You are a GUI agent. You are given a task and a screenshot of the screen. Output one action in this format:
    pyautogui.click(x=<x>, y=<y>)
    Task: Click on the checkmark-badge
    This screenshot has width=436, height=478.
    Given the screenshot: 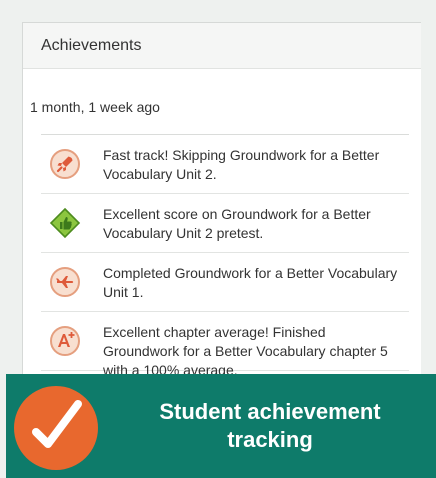 What is the action you would take?
    pyautogui.click(x=56, y=428)
    